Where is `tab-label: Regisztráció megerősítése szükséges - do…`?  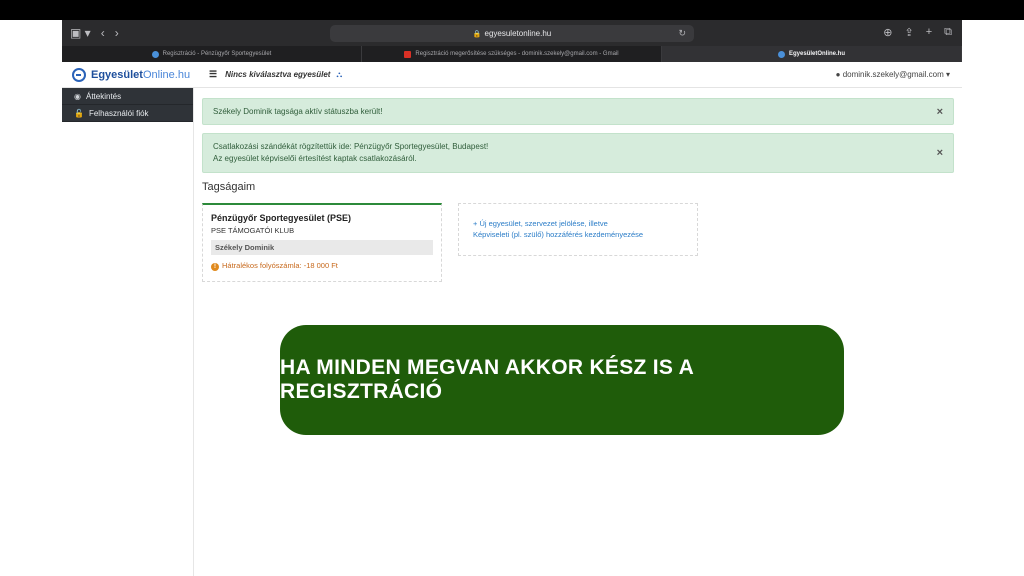
tab-label: Regisztráció megerősítése szükséges - do… is located at coordinates (517, 54).